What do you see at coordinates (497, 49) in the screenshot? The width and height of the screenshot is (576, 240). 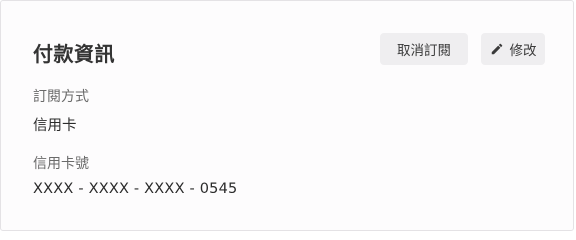 I see `pencil-icon` at bounding box center [497, 49].